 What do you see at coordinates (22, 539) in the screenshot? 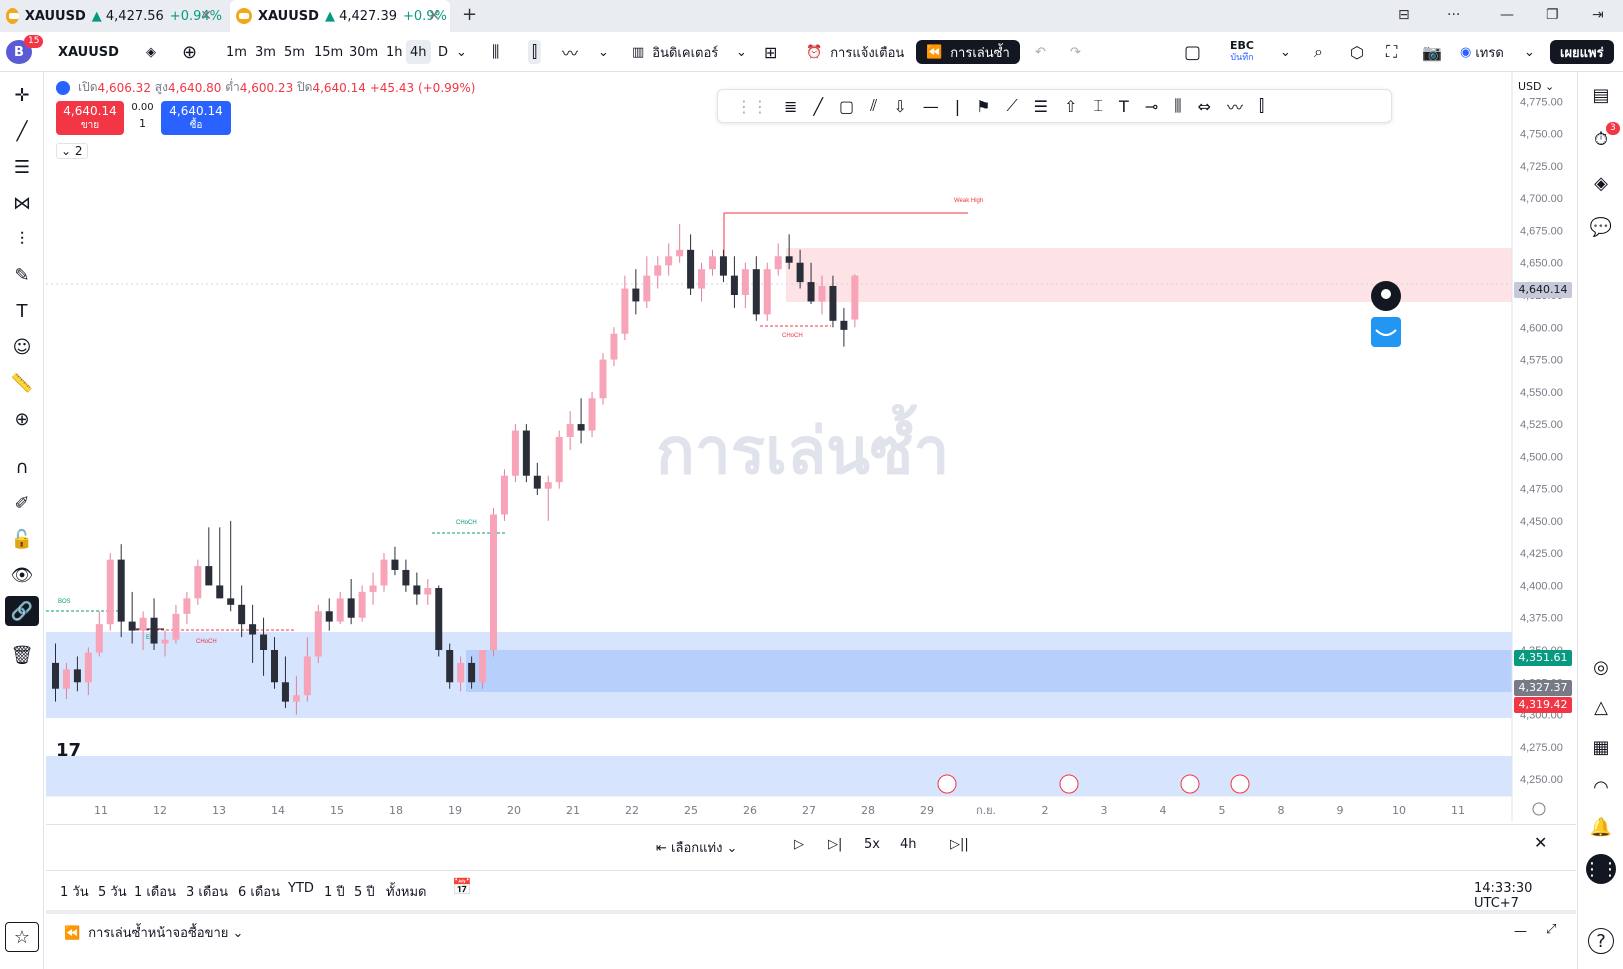
I see `lock-icon: 🔓` at bounding box center [22, 539].